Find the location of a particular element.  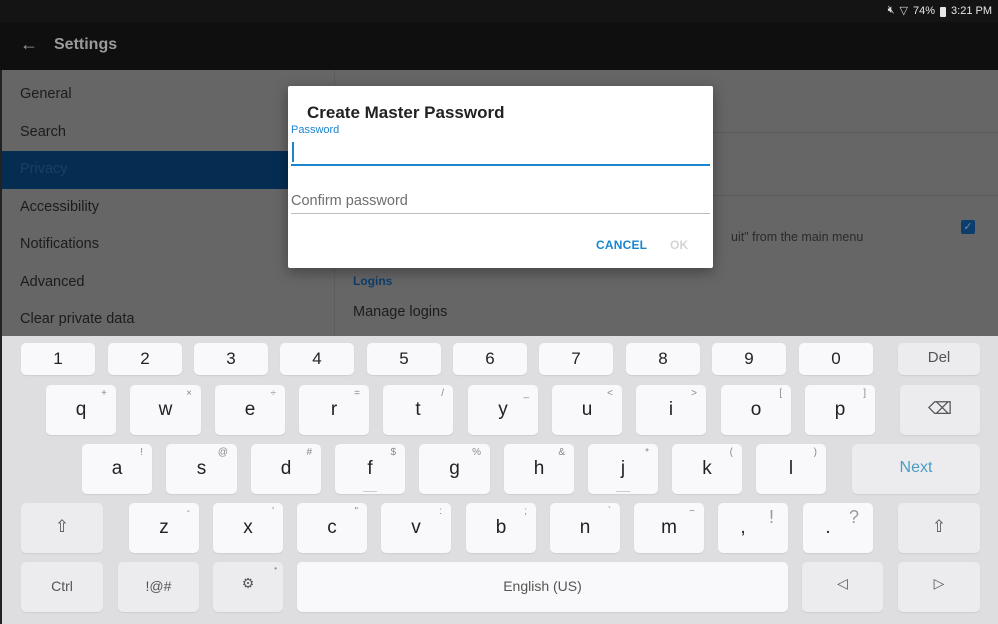

key-2: 2 is located at coordinates (145, 359).